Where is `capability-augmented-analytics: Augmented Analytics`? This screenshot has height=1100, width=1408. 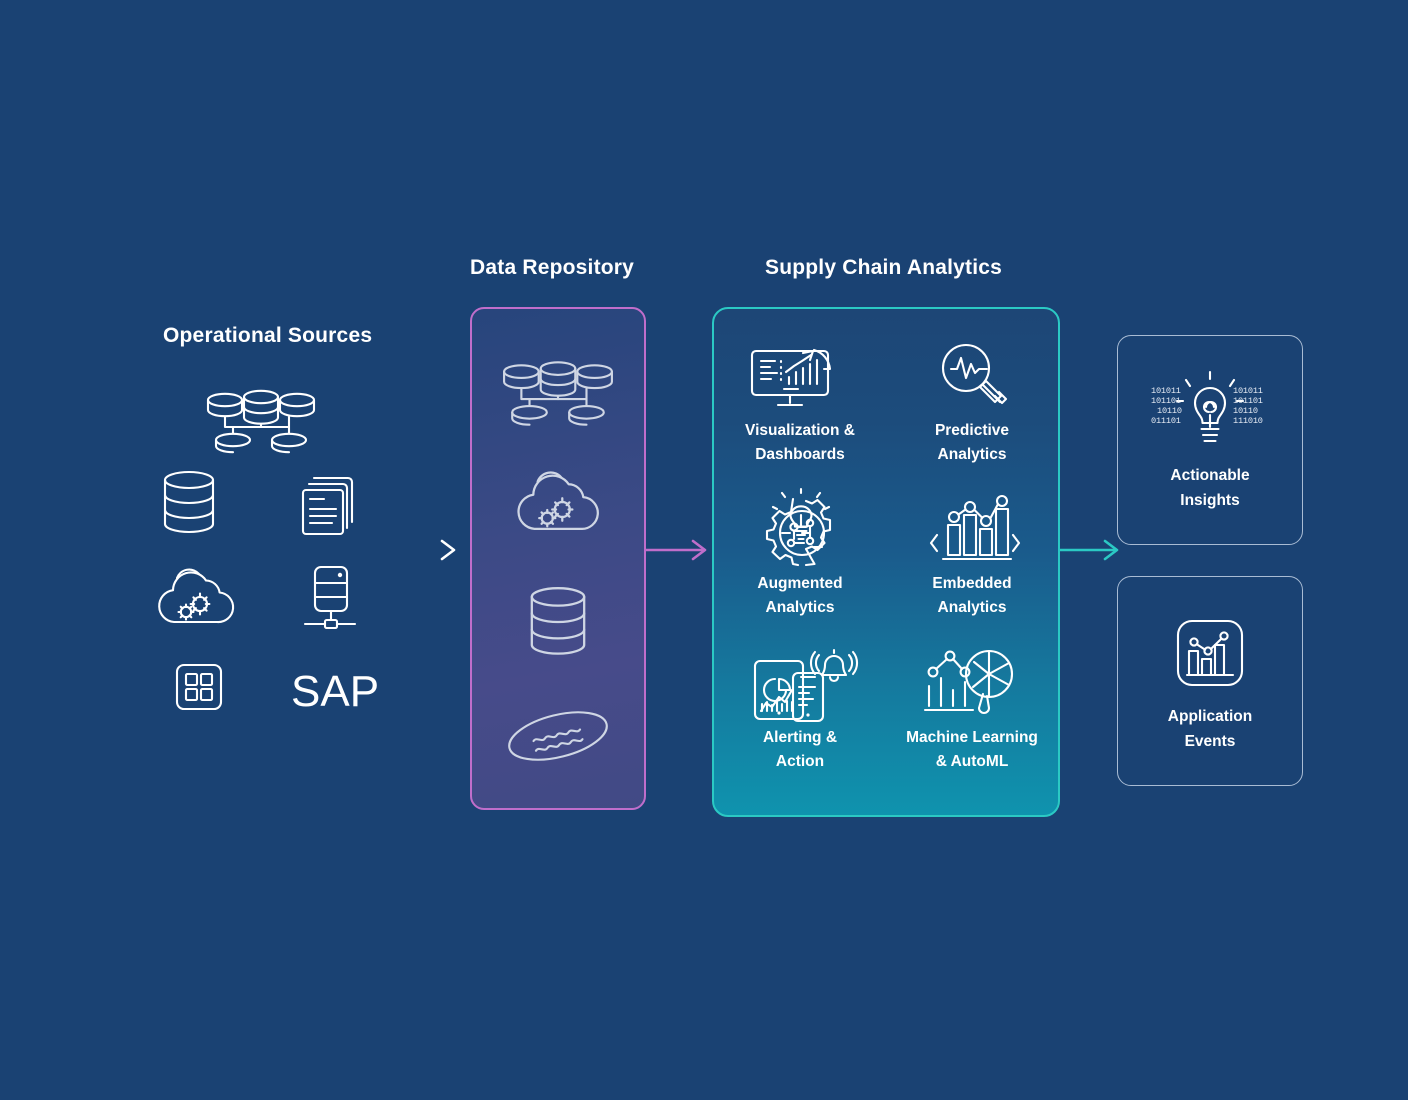 capability-augmented-analytics: Augmented Analytics is located at coordinates (800, 562).